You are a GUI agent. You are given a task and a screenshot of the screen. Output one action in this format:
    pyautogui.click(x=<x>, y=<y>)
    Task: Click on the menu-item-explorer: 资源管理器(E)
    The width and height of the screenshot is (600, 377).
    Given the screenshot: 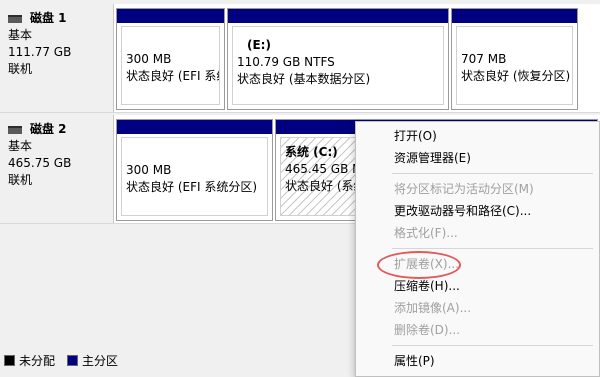 What is the action you would take?
    pyautogui.click(x=477, y=158)
    